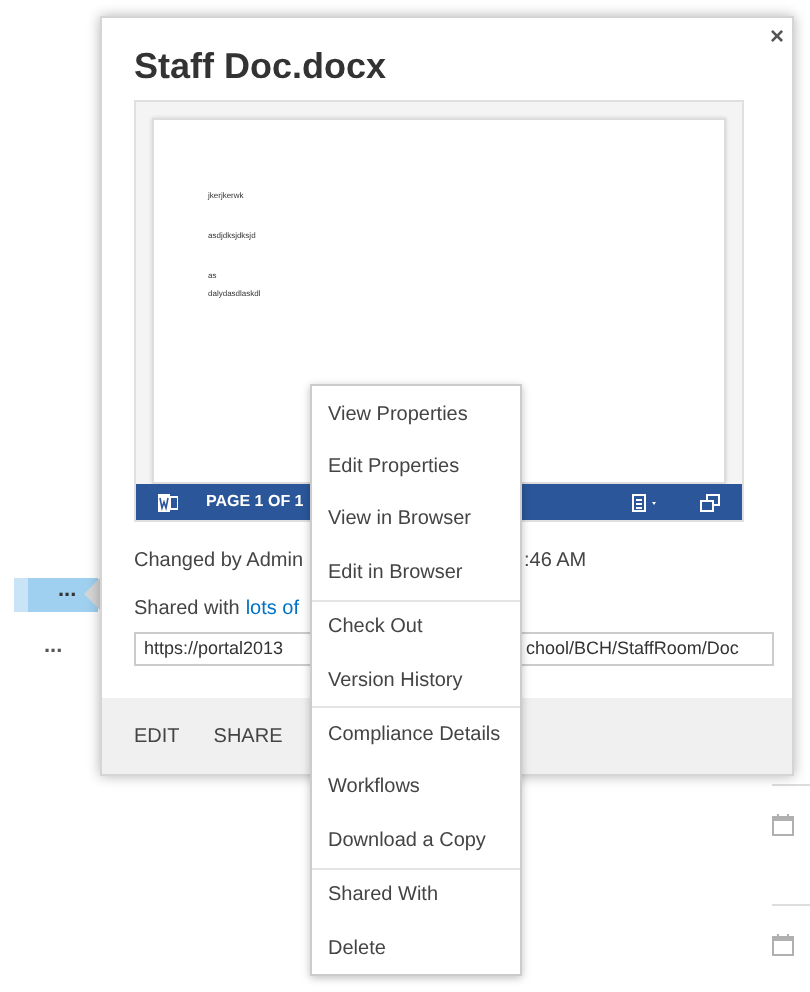 The height and width of the screenshot is (992, 810). I want to click on url-end-text: chool/BCH/StaffRoom/Doc, so click(632, 648).